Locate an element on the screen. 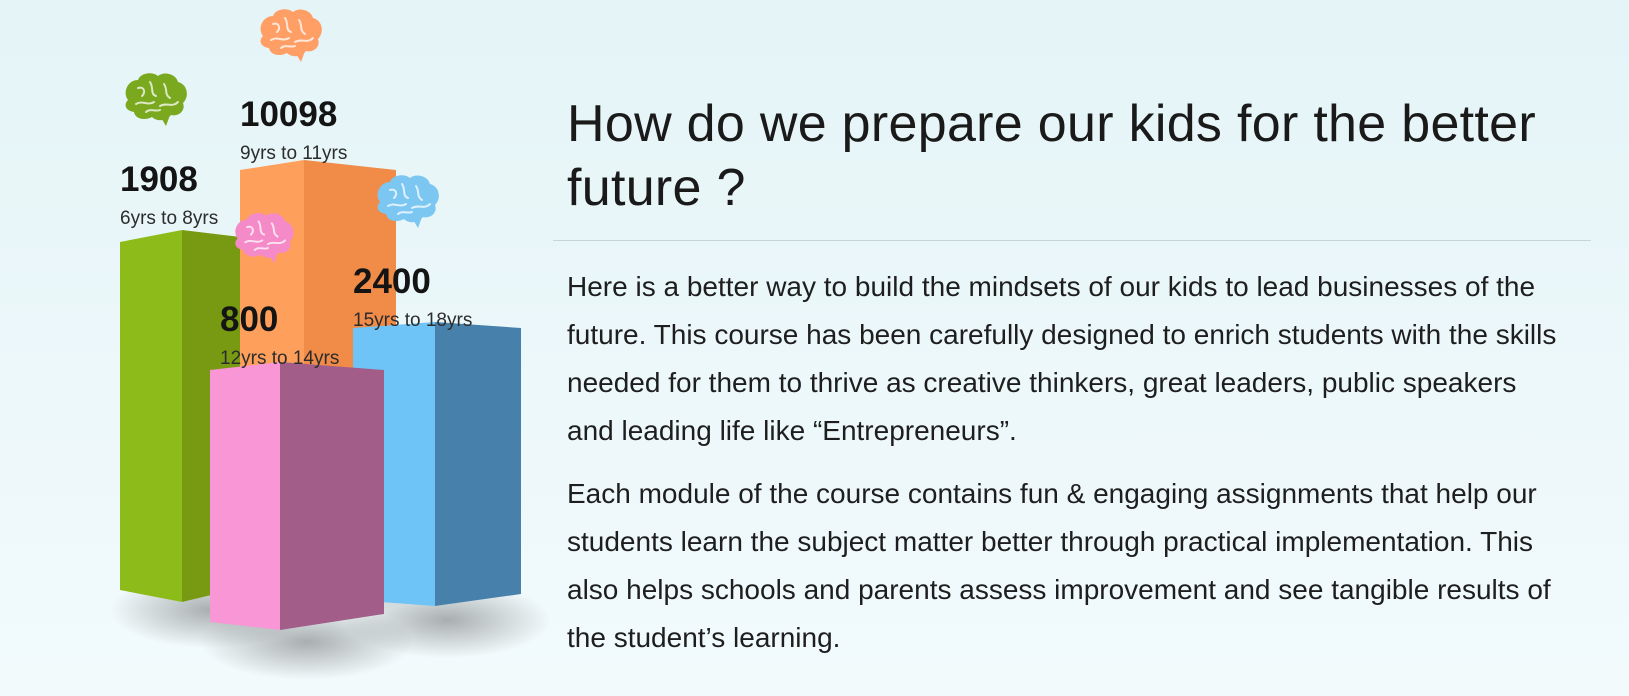  value-label: 10098 is located at coordinates (289, 114).